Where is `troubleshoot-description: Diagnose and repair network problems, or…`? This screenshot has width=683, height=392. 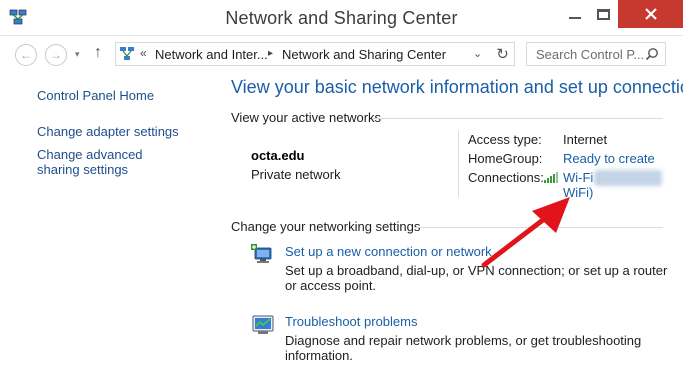 troubleshoot-description: Diagnose and repair network problems, or… is located at coordinates (463, 348).